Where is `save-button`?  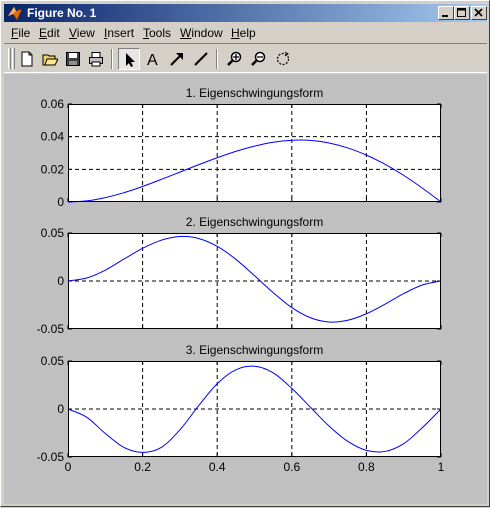
save-button is located at coordinates (73, 59).